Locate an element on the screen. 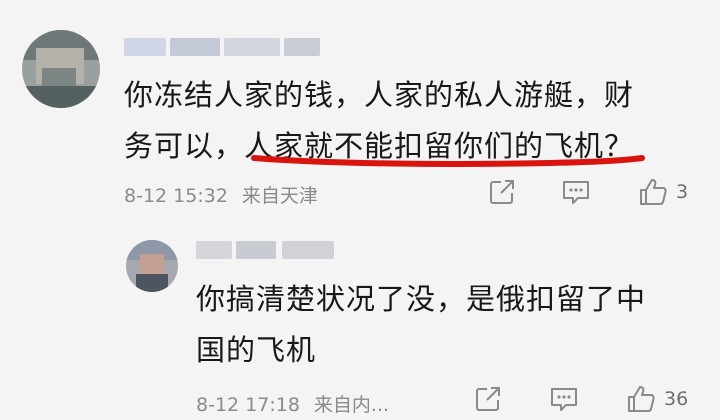 This screenshot has height=420, width=720. like-count: 3 is located at coordinates (682, 192).